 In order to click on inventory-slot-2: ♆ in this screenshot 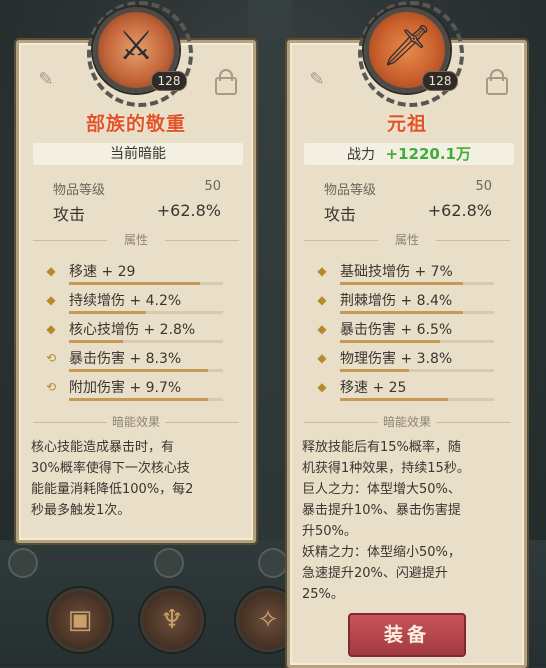, I will do `click(172, 620)`.